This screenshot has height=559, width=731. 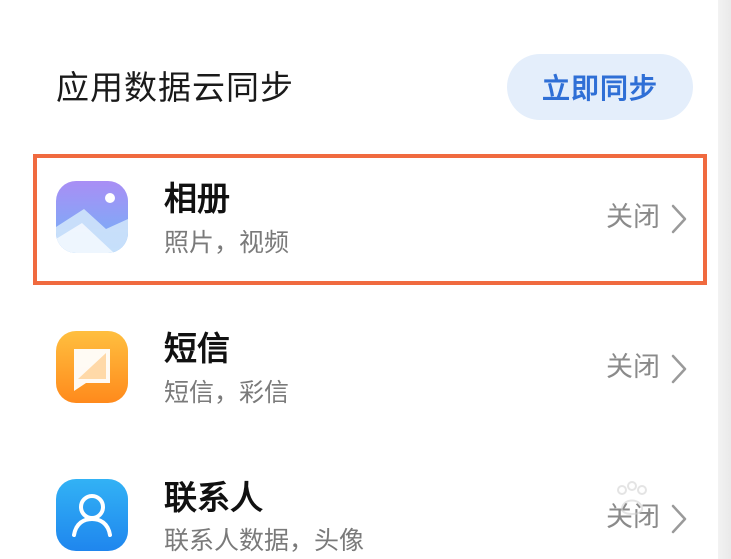 I want to click on item-subtitle: 联系人数据，头像, so click(x=264, y=540).